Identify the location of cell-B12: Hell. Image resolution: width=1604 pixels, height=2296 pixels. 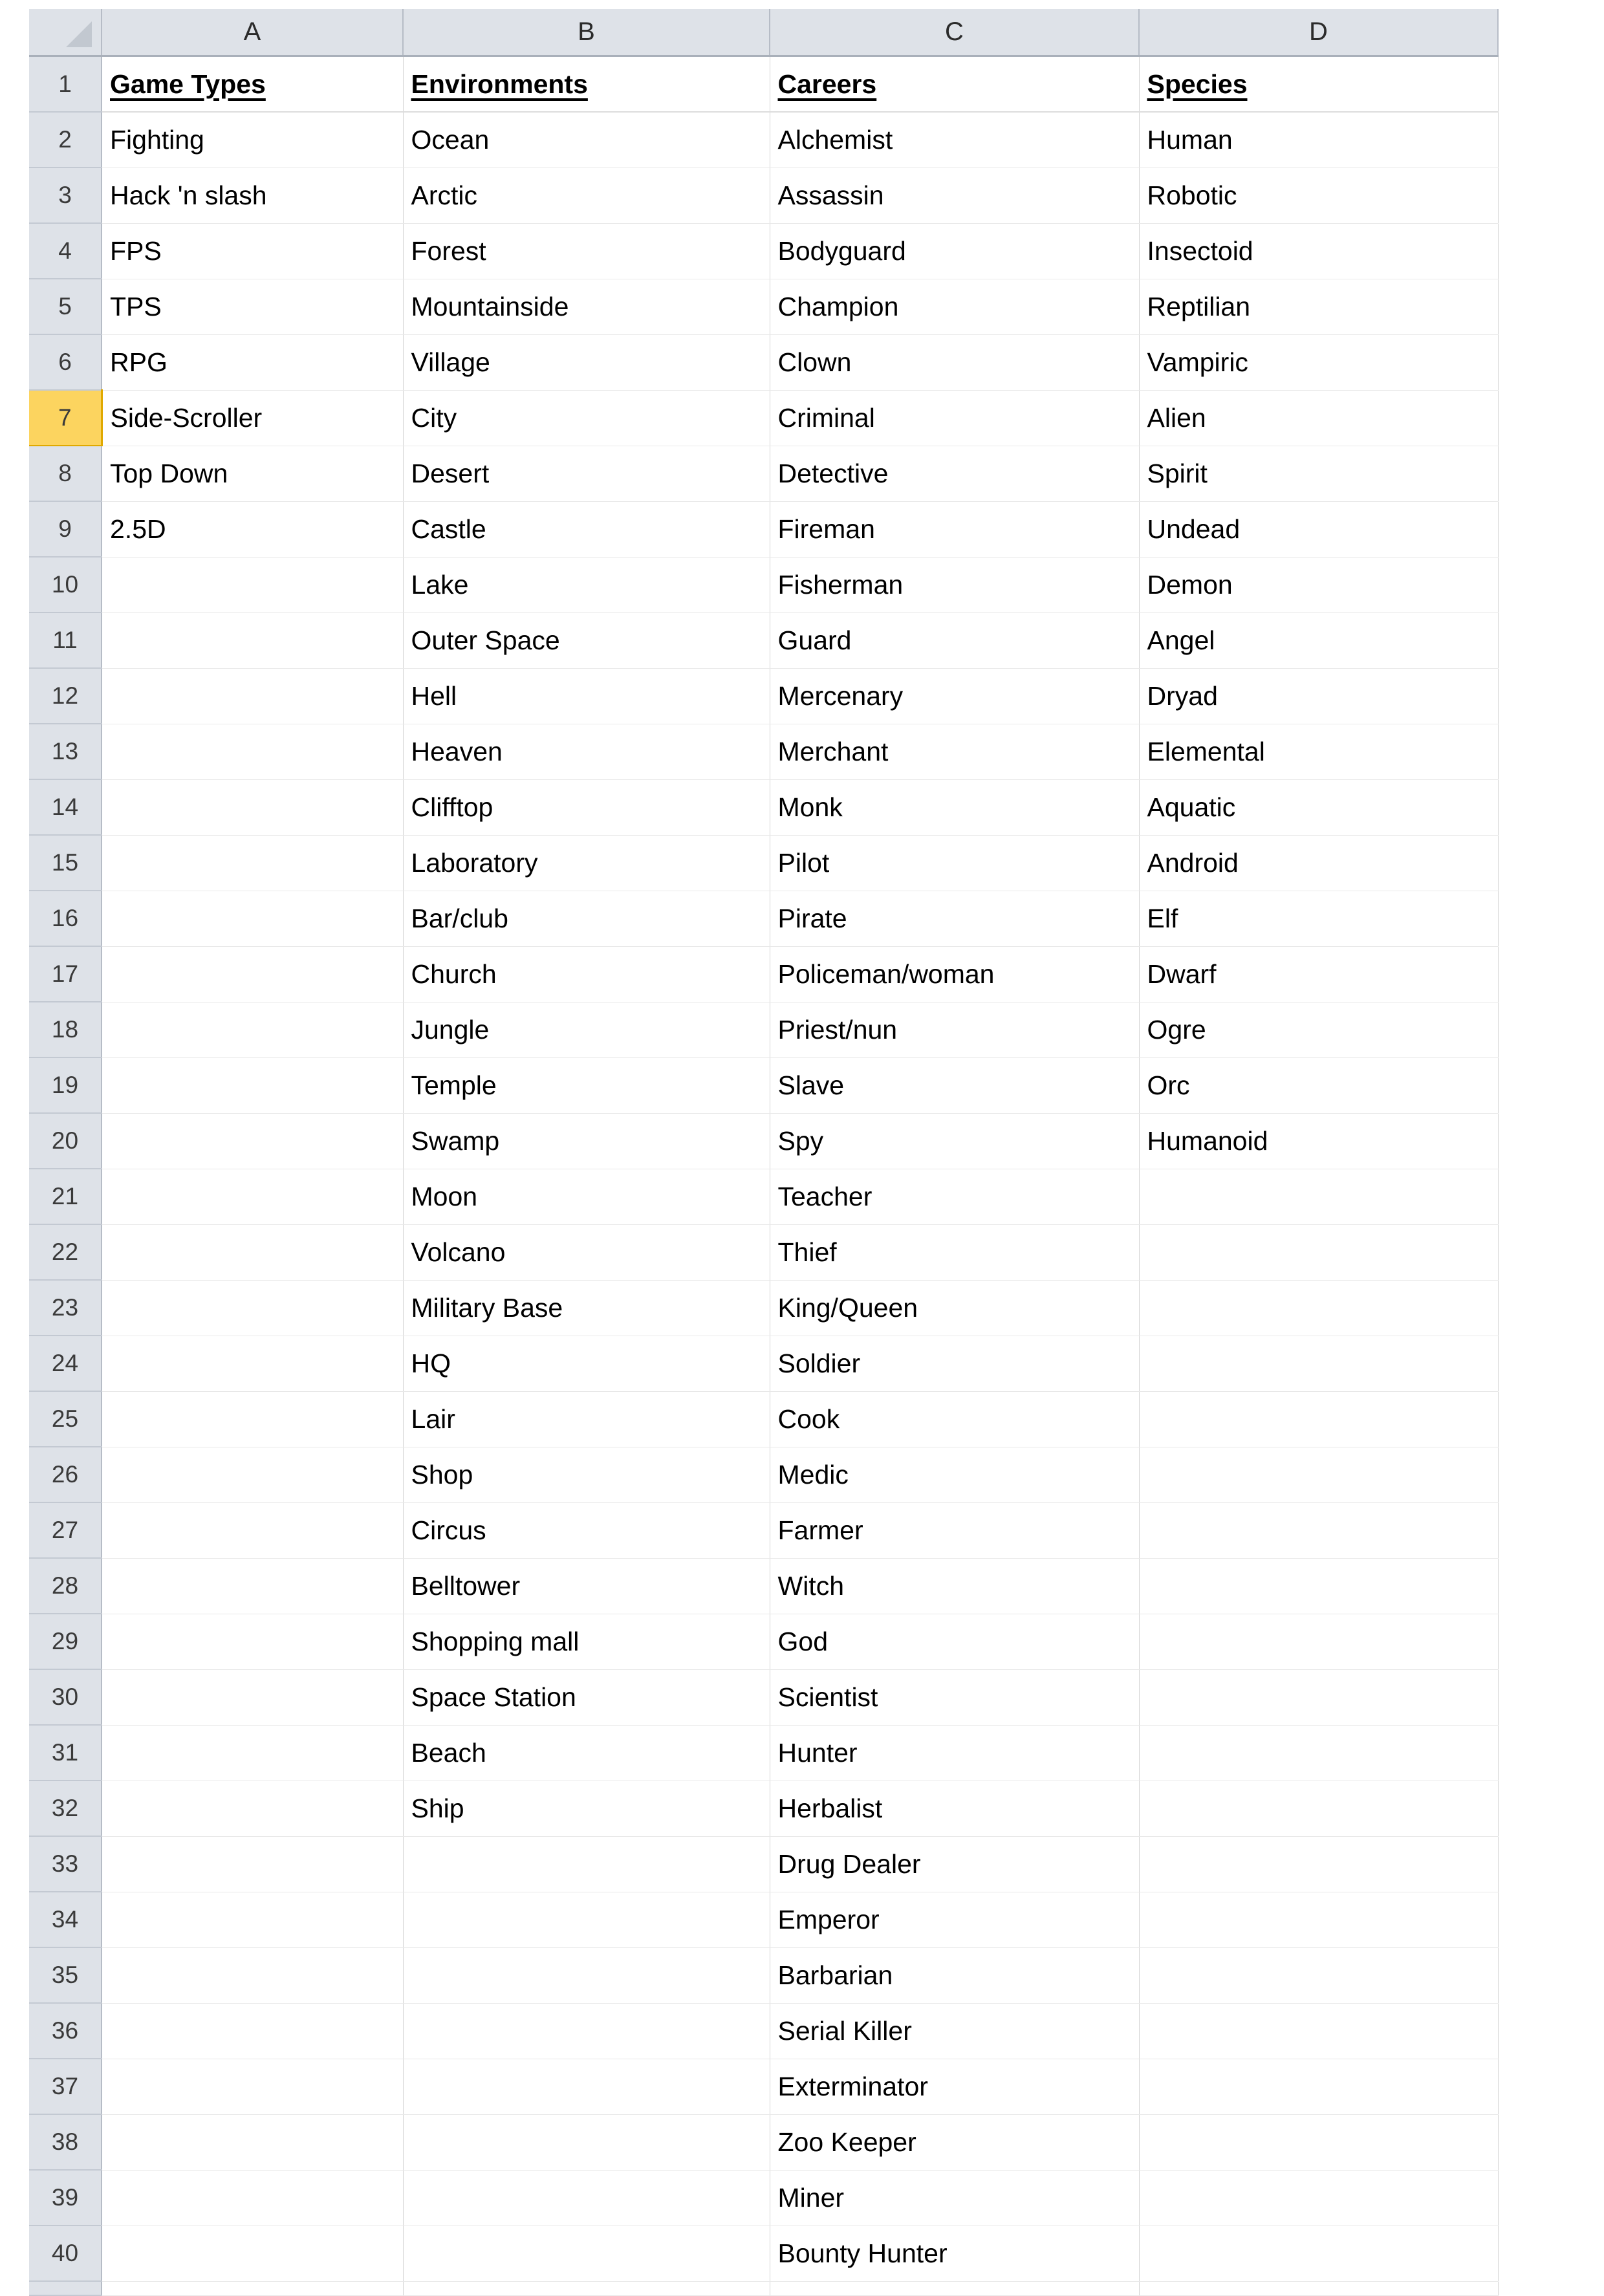
(586, 696).